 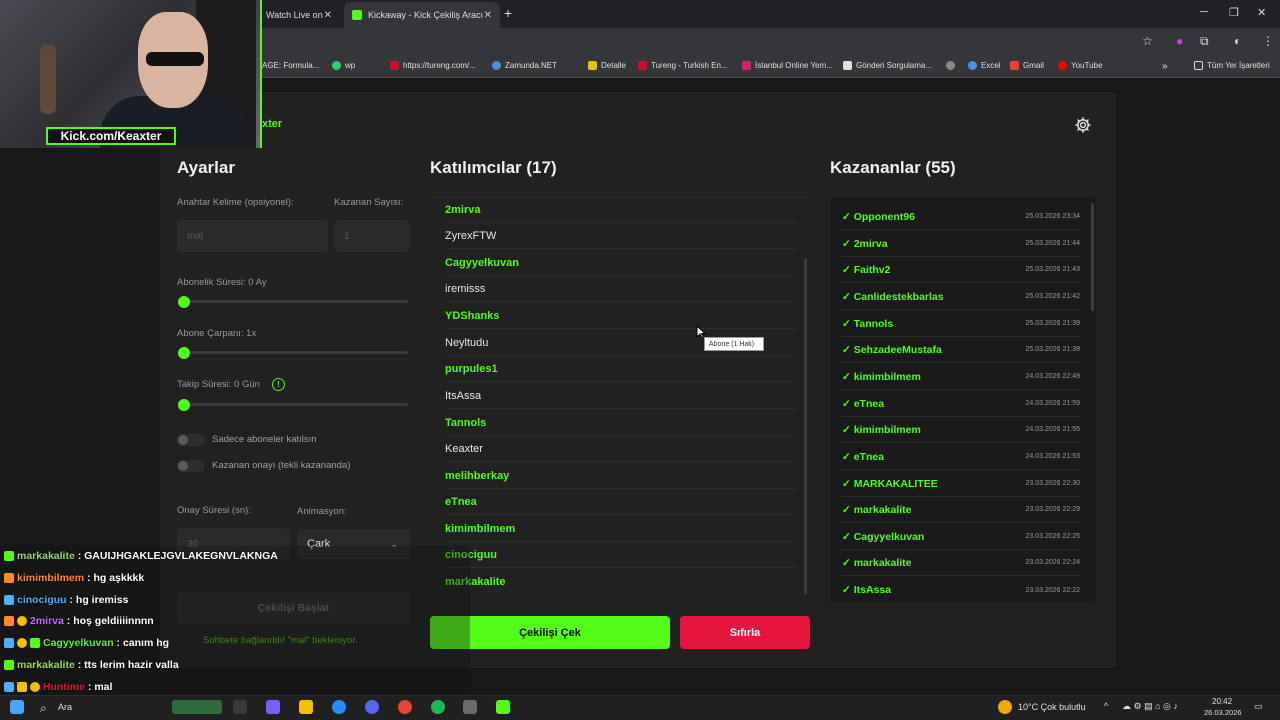 I want to click on file-explorer-icon, so click(x=306, y=707).